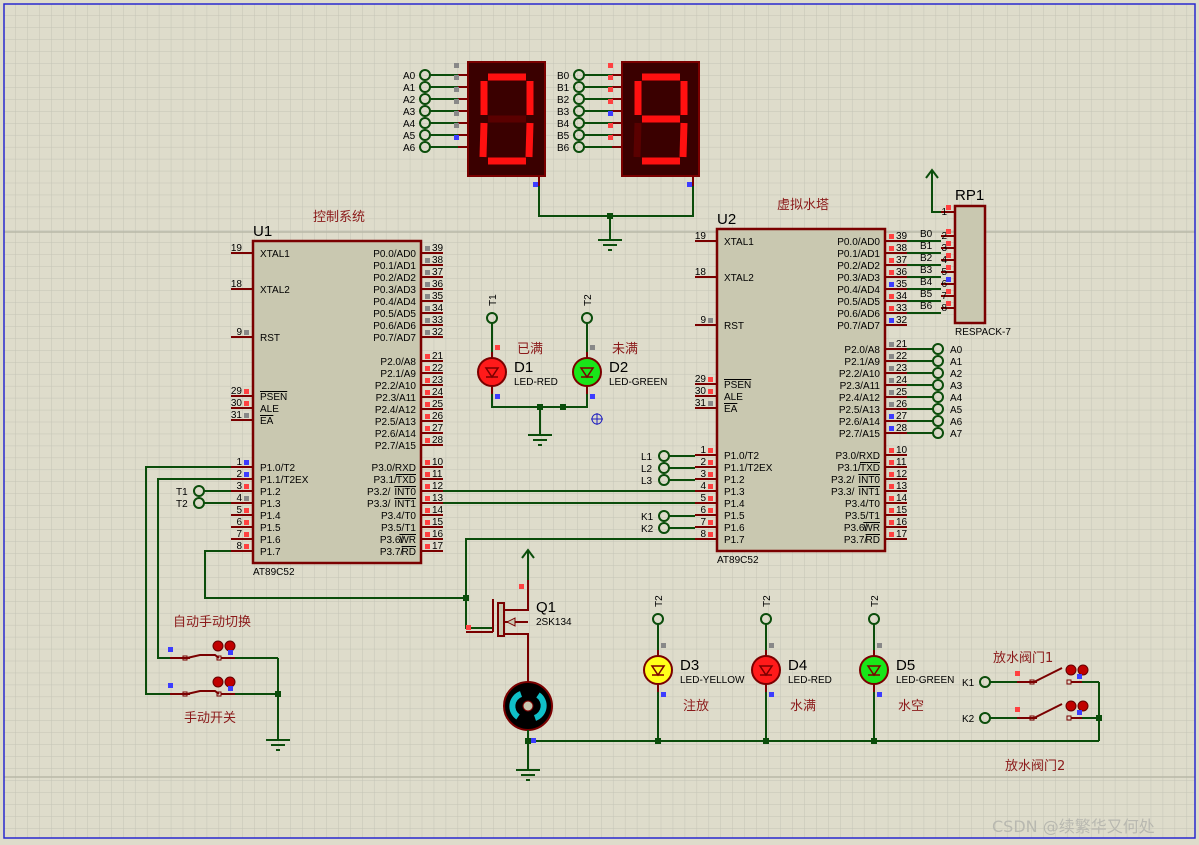 This screenshot has height=845, width=1199. Describe the element at coordinates (956, 362) in the screenshot. I see `terminal-label: A1` at that location.